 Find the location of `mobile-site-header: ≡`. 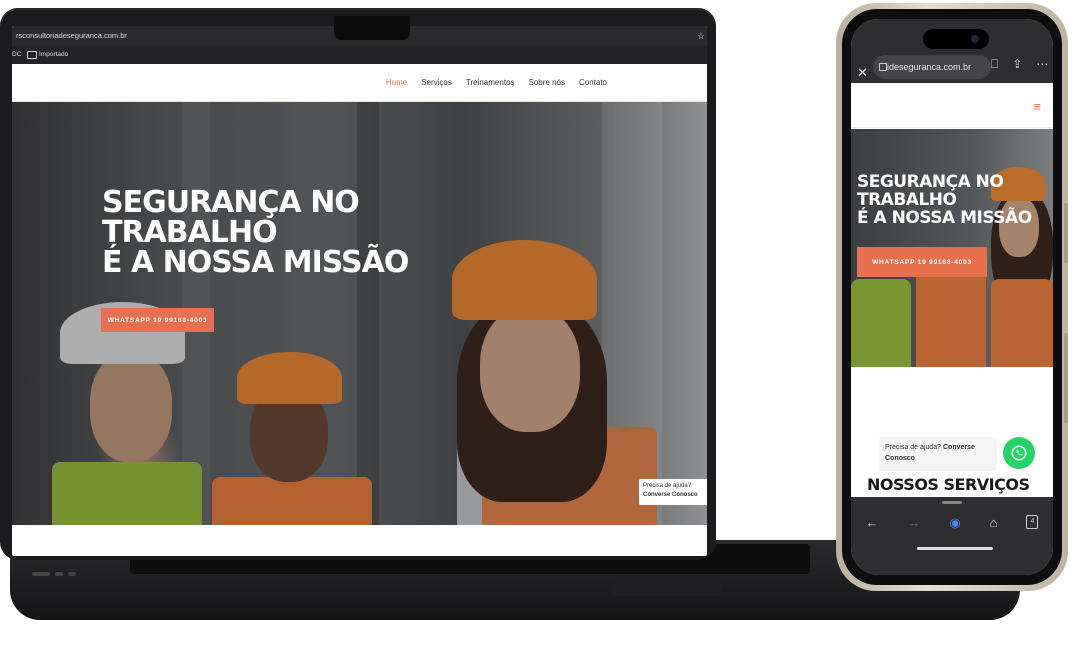

mobile-site-header: ≡ is located at coordinates (952, 105).